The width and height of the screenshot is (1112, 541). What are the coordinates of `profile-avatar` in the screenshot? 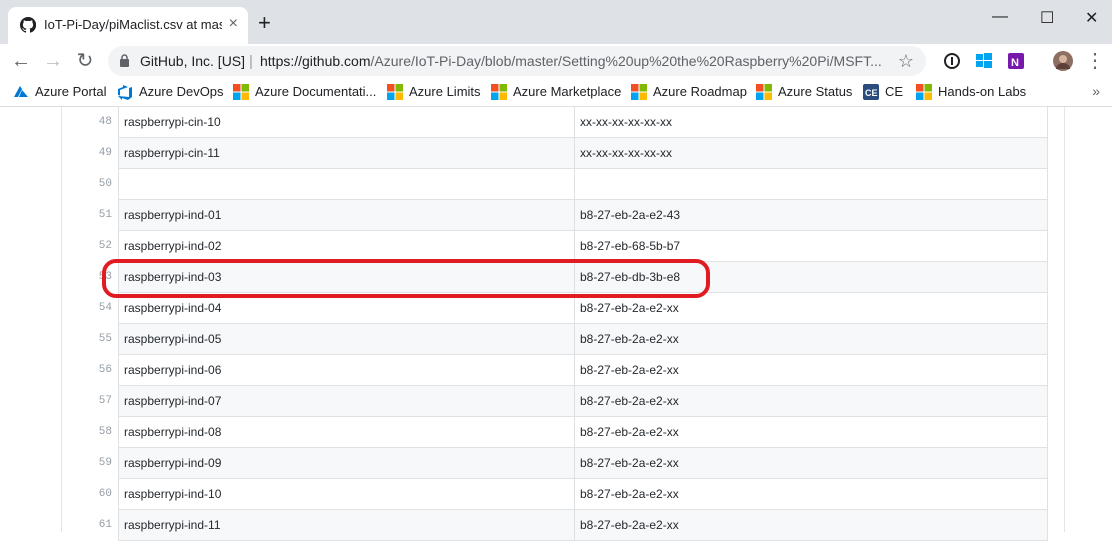 It's located at (1063, 61).